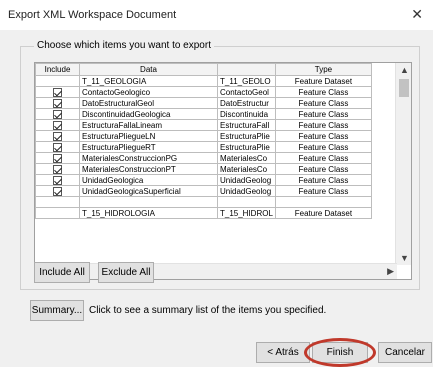  Describe the element at coordinates (246, 81) in the screenshot. I see `name-cell: T_11_GEOLO` at that location.